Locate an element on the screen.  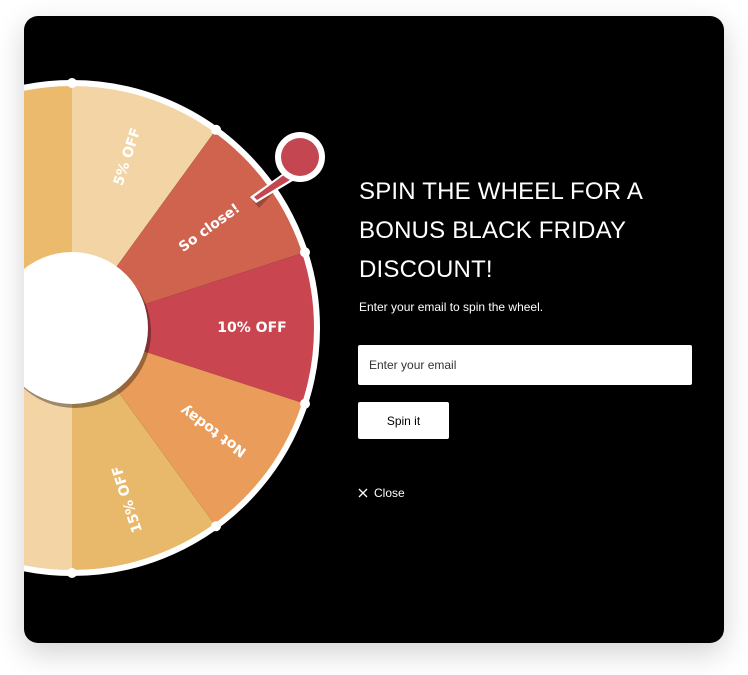
close-icon is located at coordinates (363, 493).